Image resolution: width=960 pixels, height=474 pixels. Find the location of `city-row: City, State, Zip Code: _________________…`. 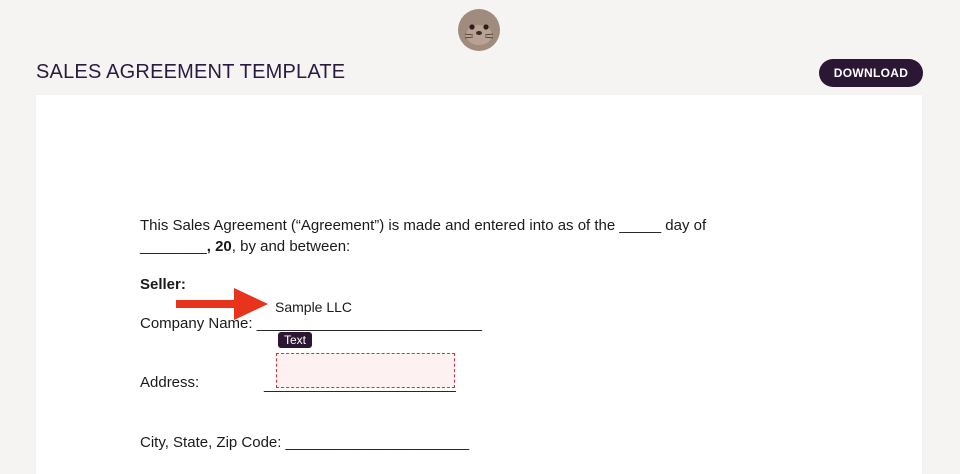

city-row: City, State, Zip Code: _________________… is located at coordinates (304, 442).